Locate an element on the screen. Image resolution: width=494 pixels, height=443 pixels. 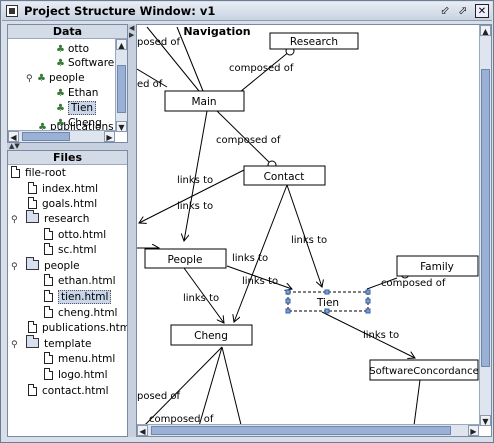
node-software-concordance-label: SoftwareConcordance is located at coordinates (424, 371).